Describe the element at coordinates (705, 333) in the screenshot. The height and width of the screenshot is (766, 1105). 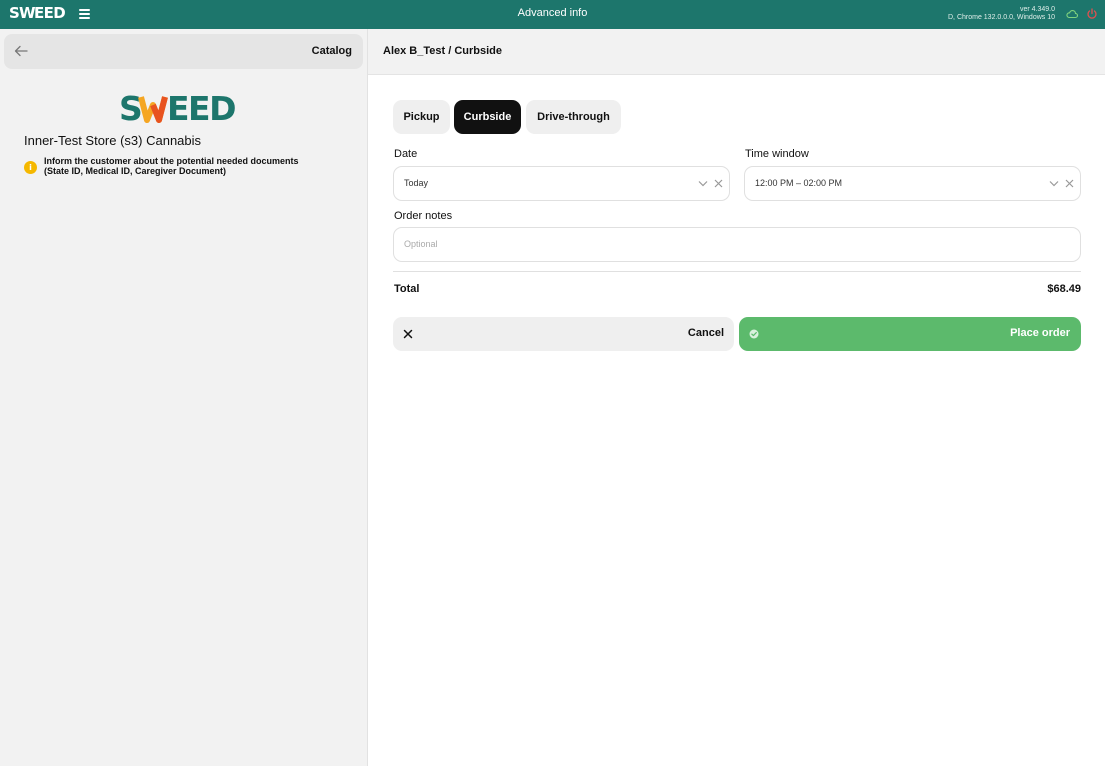
I see `cancel-label: Cancel` at that location.